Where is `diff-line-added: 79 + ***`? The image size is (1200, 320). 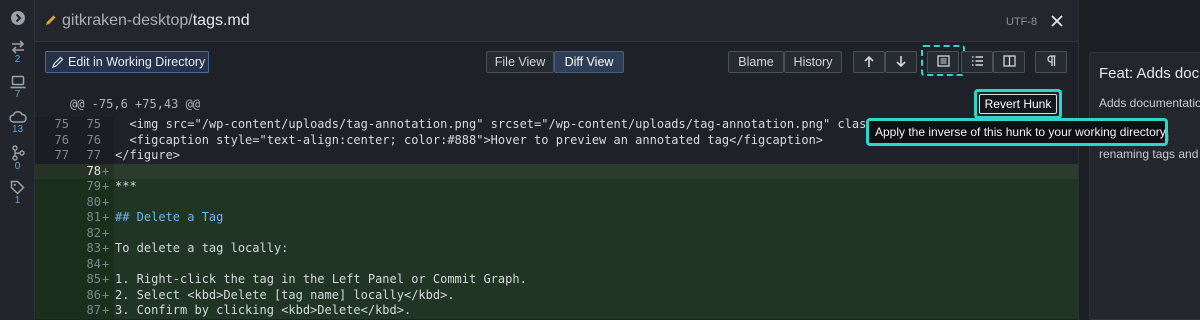
diff-line-added: 79 + *** is located at coordinates (556, 187).